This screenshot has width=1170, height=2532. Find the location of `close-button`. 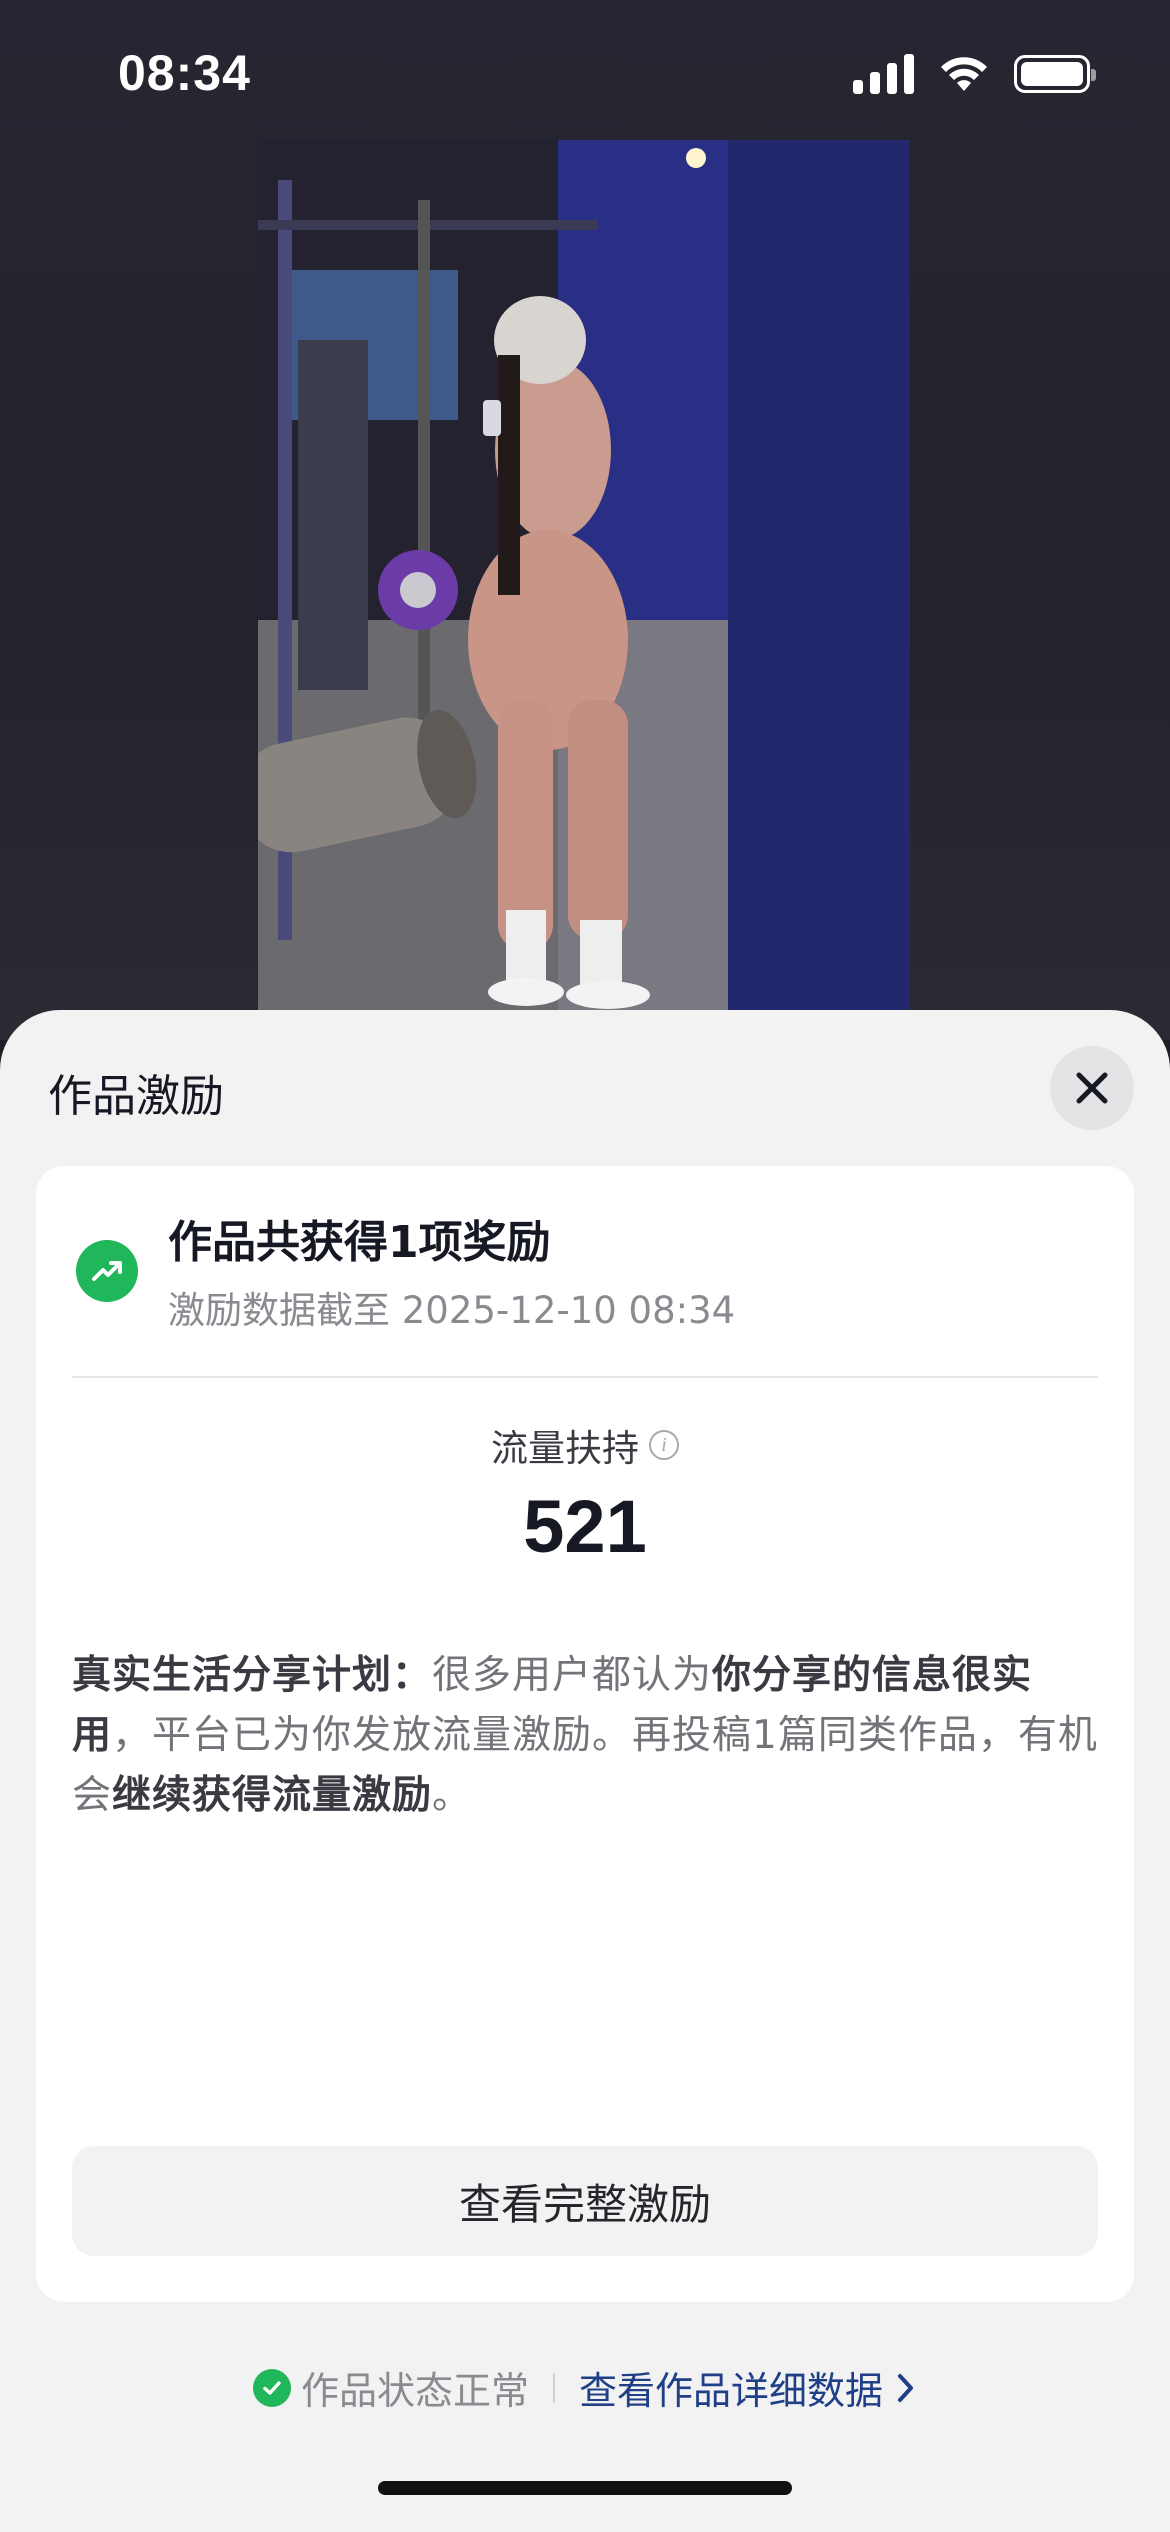

close-button is located at coordinates (1092, 1088).